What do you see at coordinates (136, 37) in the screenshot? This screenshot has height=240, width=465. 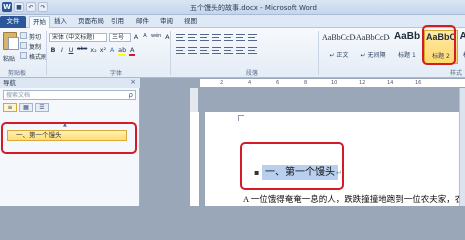 I see `grow-font-button: A` at bounding box center [136, 37].